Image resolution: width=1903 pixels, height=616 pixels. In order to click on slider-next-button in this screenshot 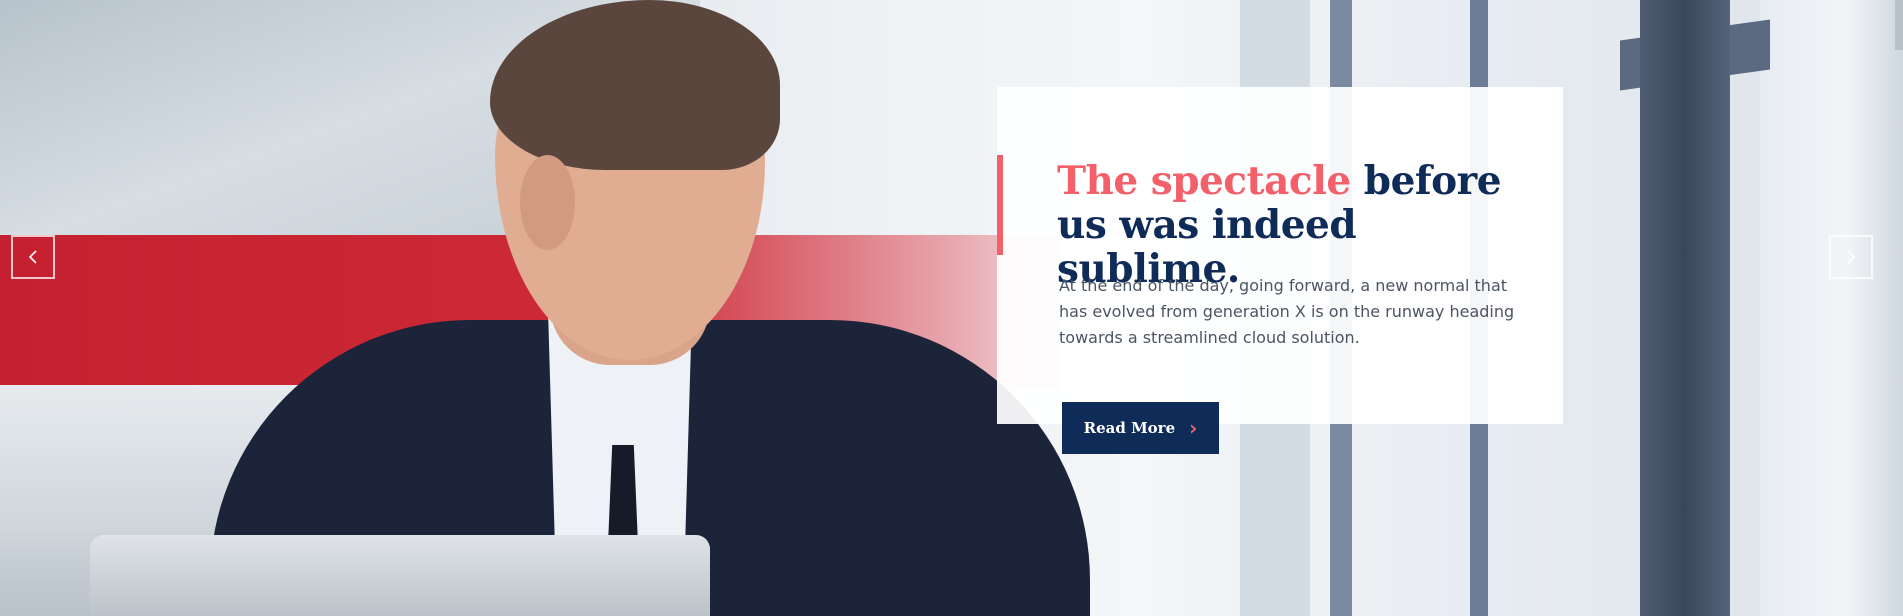, I will do `click(1851, 257)`.